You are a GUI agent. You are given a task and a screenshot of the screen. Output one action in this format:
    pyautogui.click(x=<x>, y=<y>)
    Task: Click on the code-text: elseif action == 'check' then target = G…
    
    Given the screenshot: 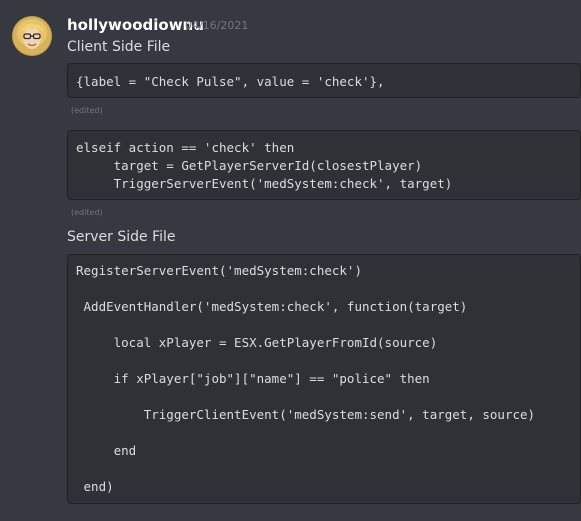 What is the action you would take?
    pyautogui.click(x=264, y=165)
    